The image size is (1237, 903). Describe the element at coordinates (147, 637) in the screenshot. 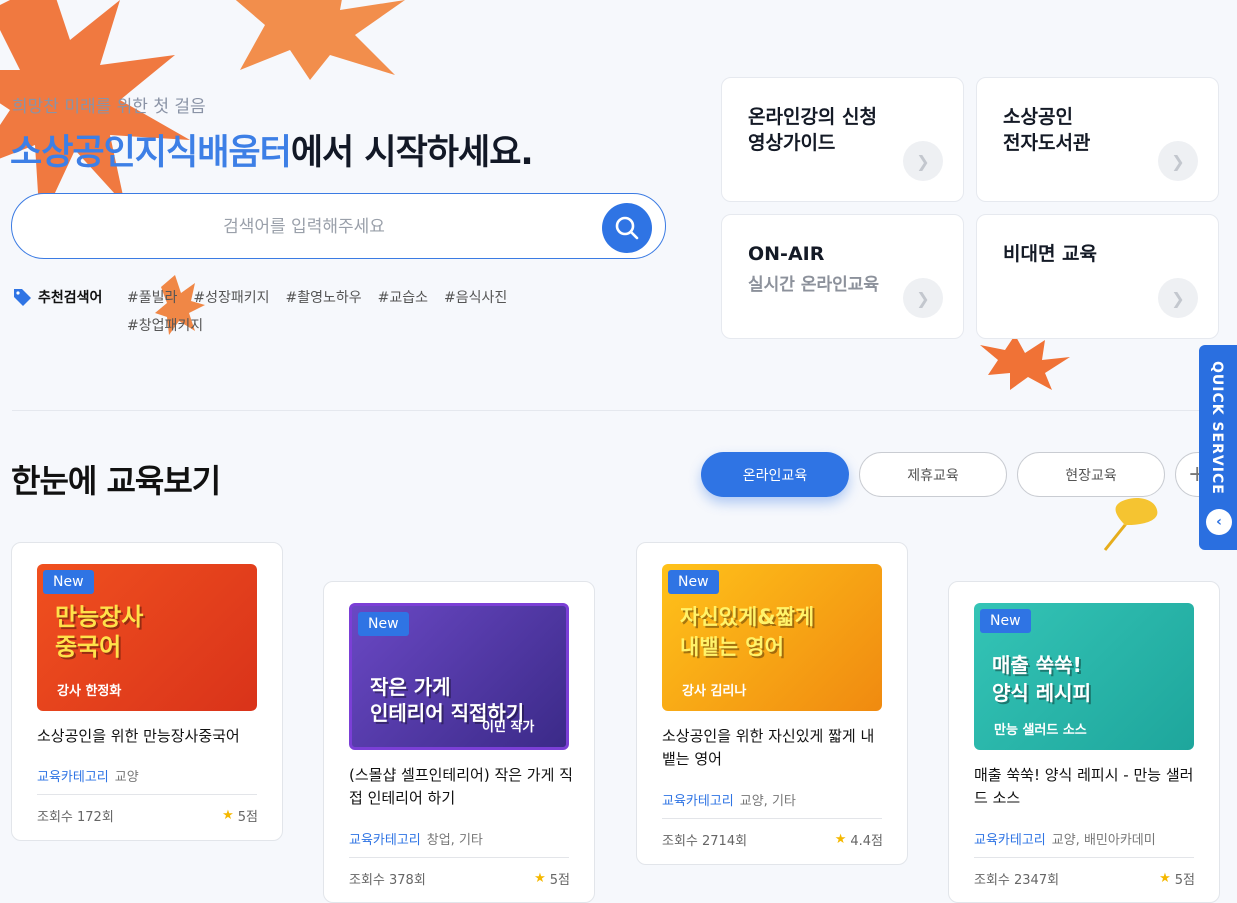

I see `card-thumbnail: New 만능장사 중국어 강사 한정화` at that location.